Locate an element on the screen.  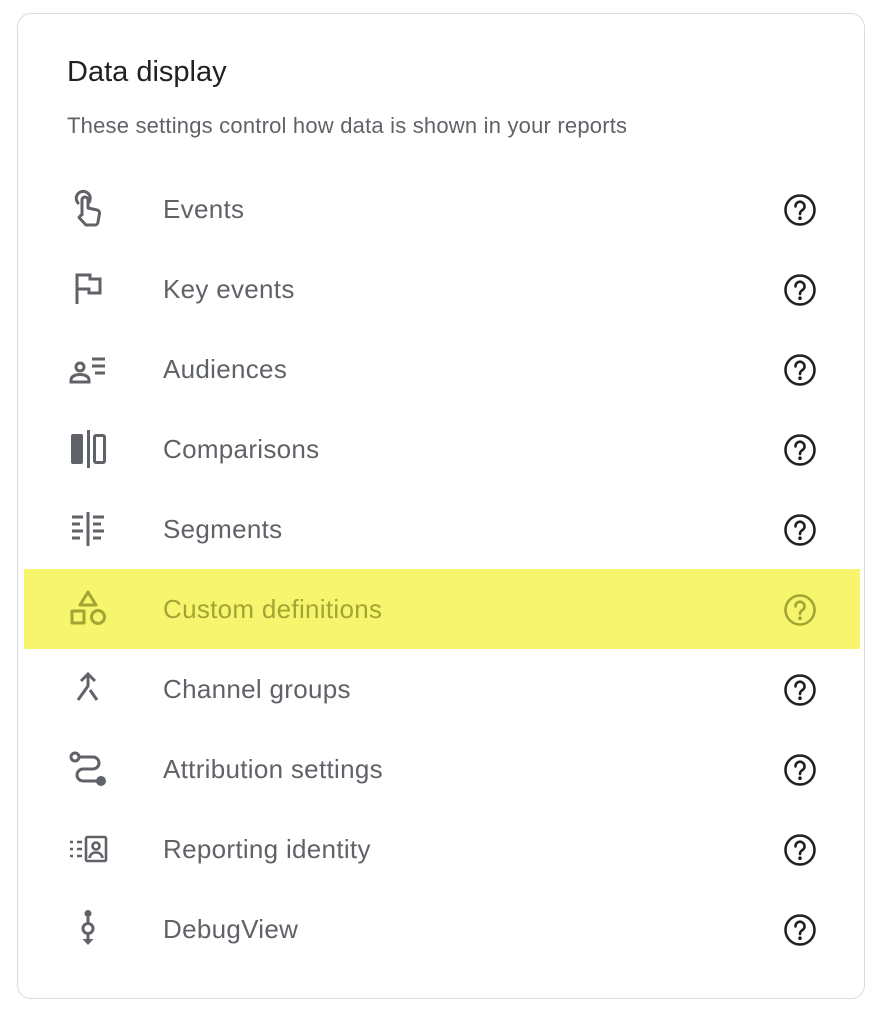
list-item-reporting-identity: Reporting identity is located at coordinates (441, 849).